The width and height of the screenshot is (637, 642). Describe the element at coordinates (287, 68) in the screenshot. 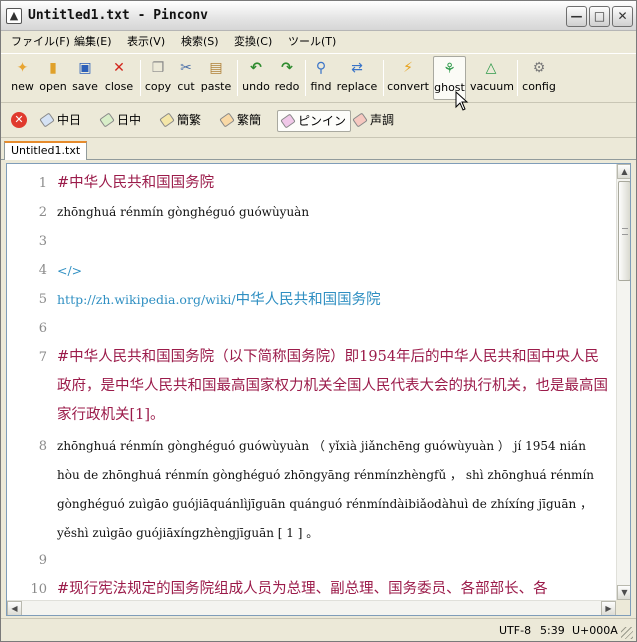

I see `redo-arrow-icon: ↷` at that location.